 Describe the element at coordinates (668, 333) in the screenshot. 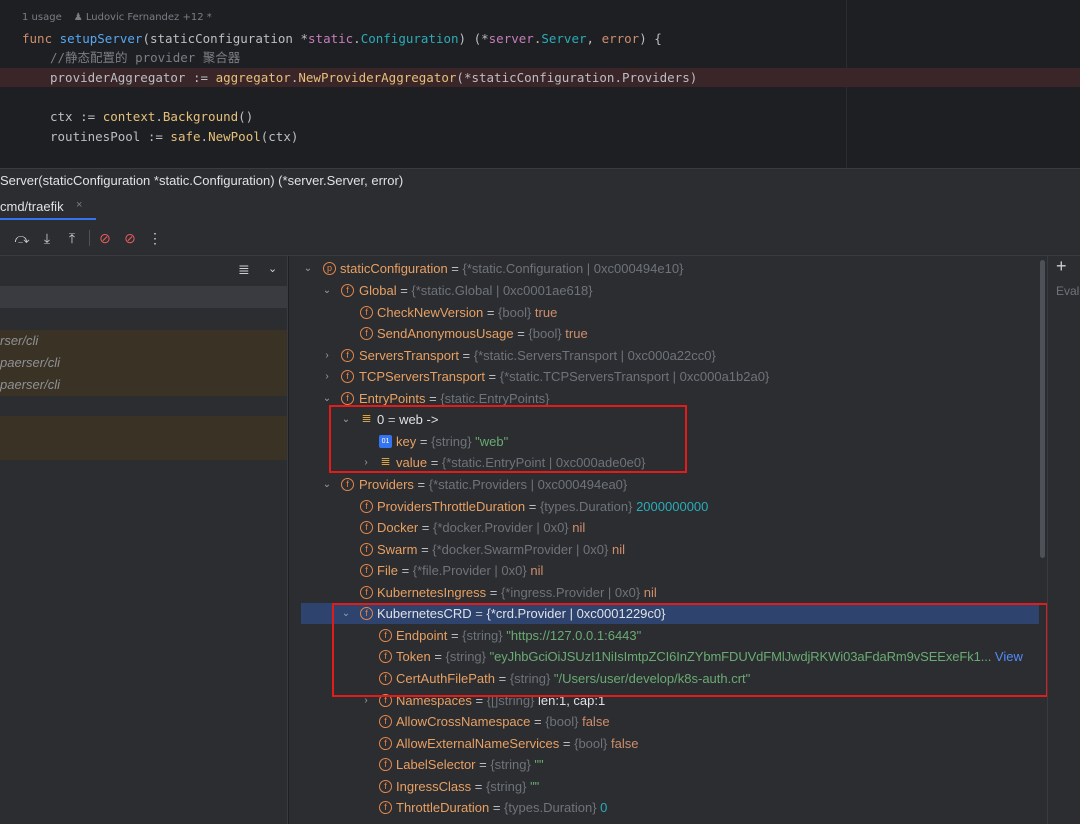

I see `variable-row-SendAnonymousUsage: f SendAnonymousUsage = {bool} true` at that location.